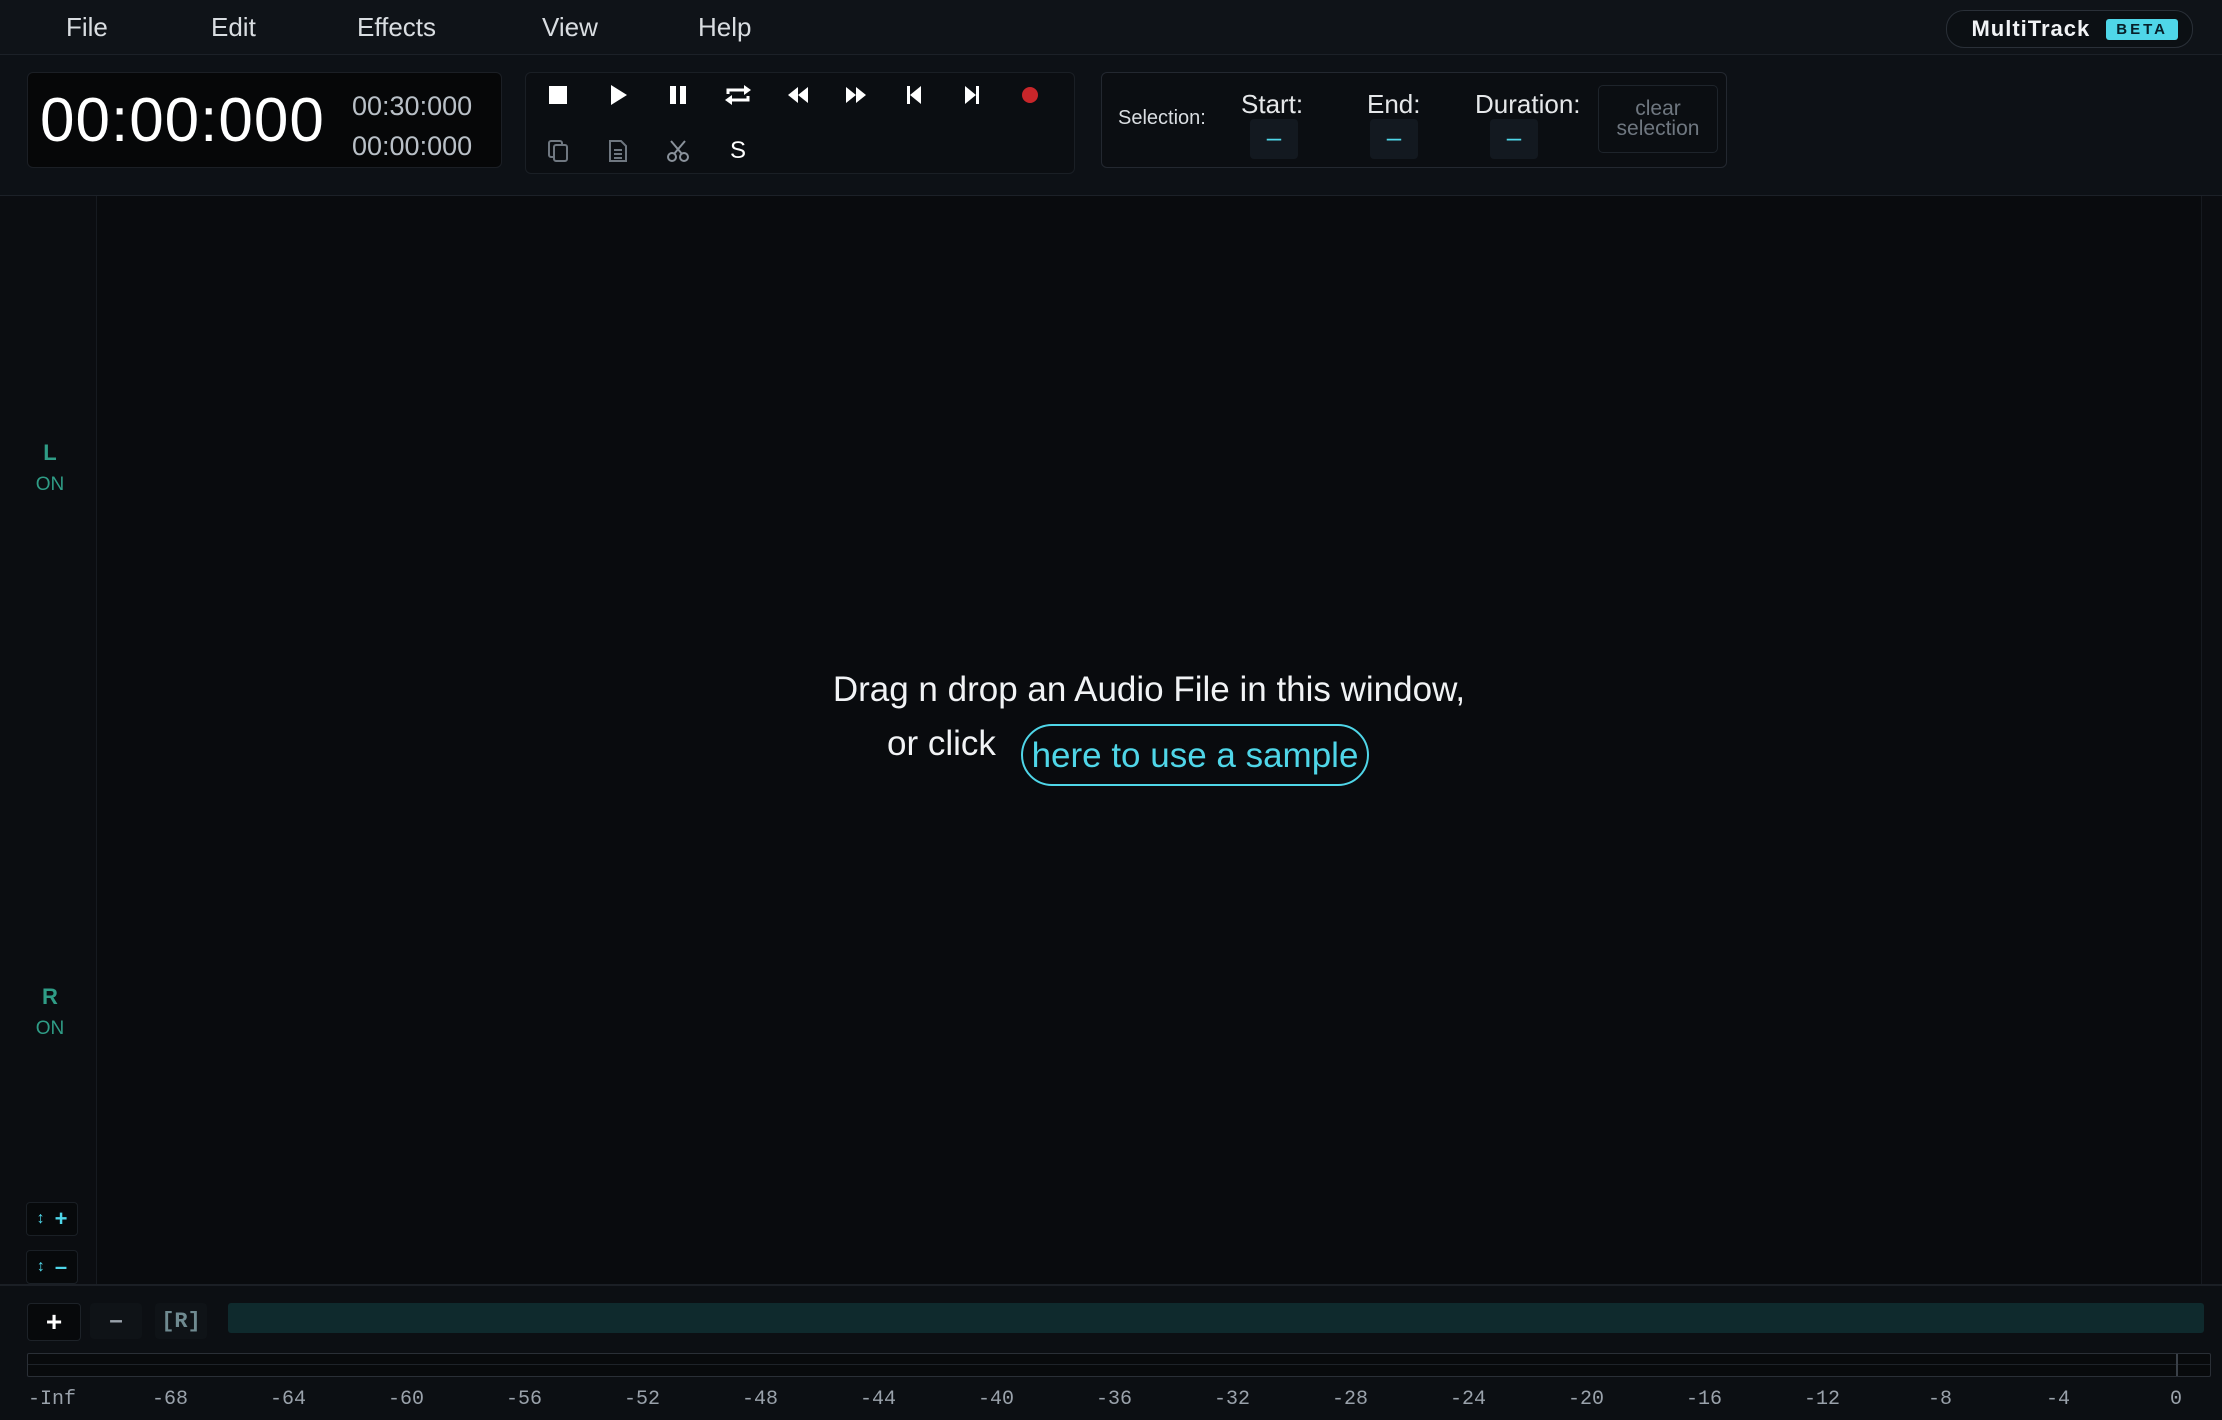  I want to click on silence-button: S, so click(738, 151).